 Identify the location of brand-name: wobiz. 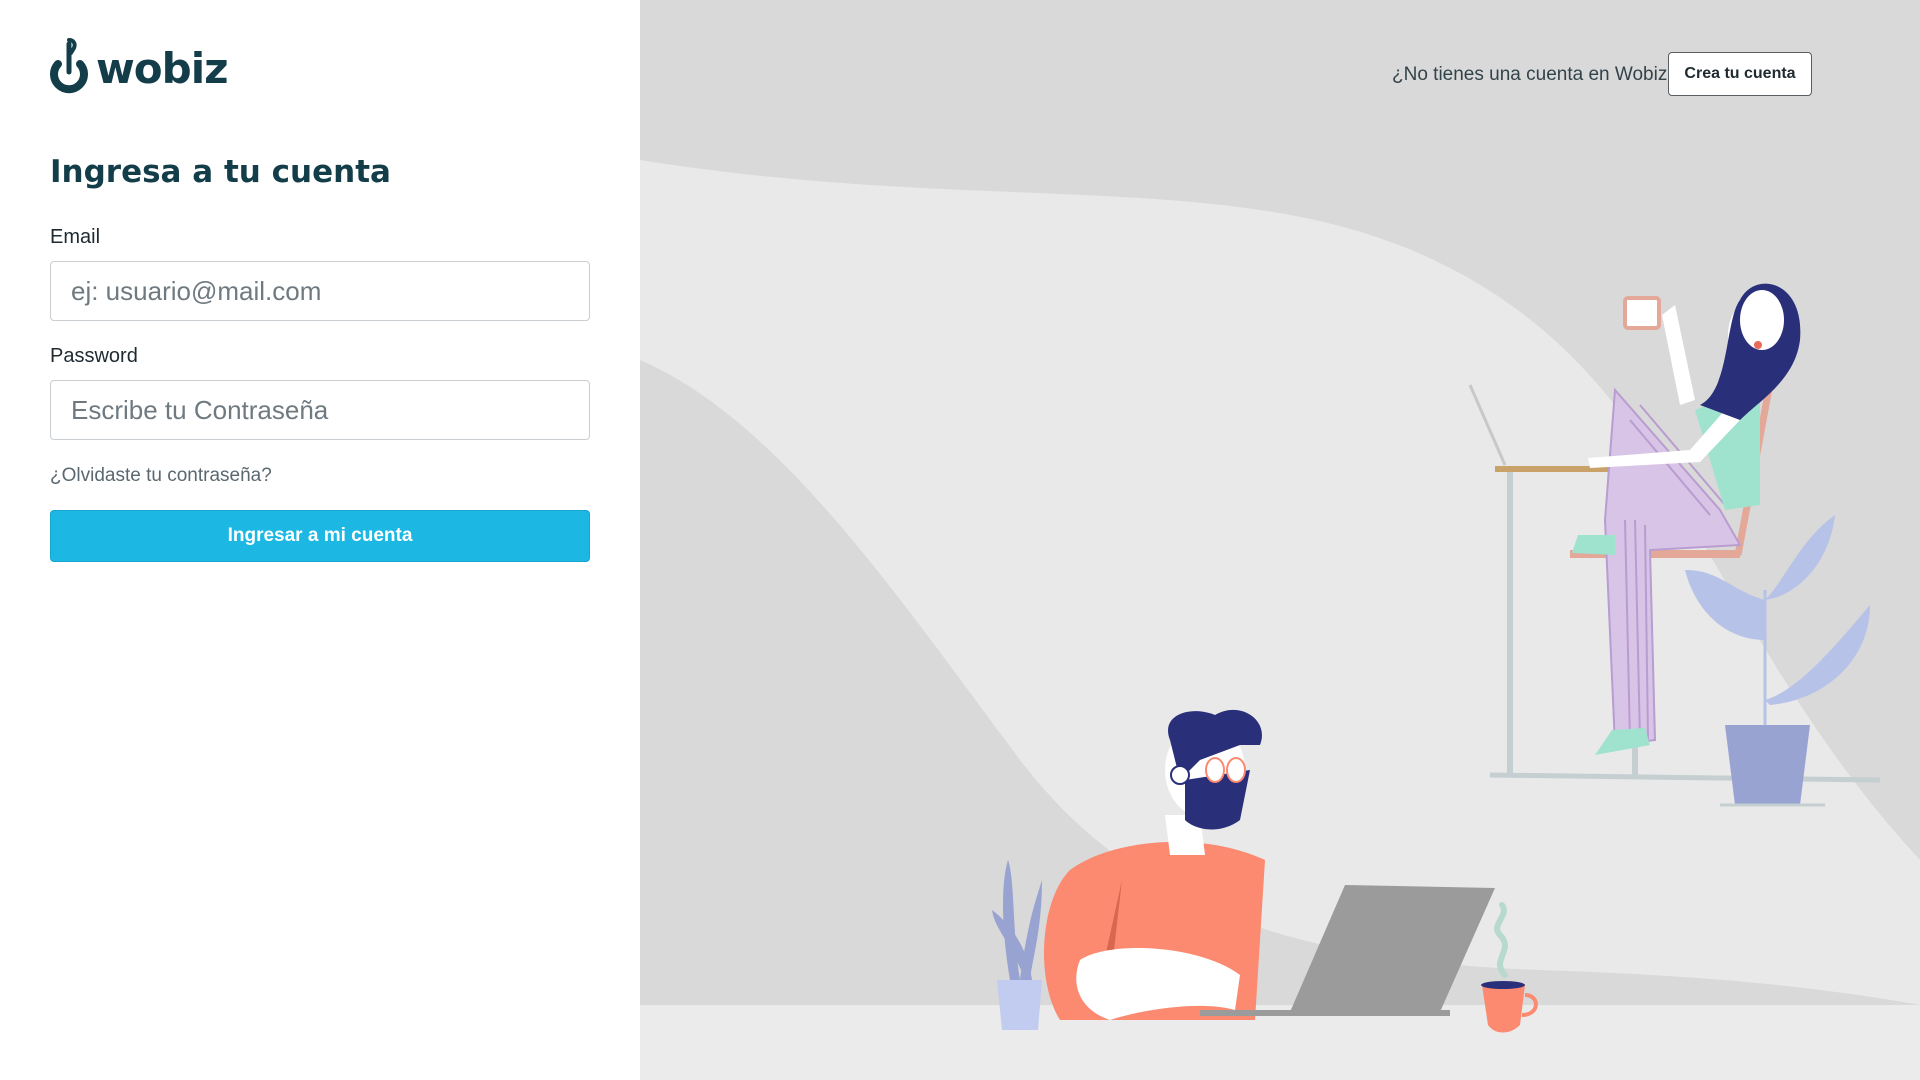
(162, 68).